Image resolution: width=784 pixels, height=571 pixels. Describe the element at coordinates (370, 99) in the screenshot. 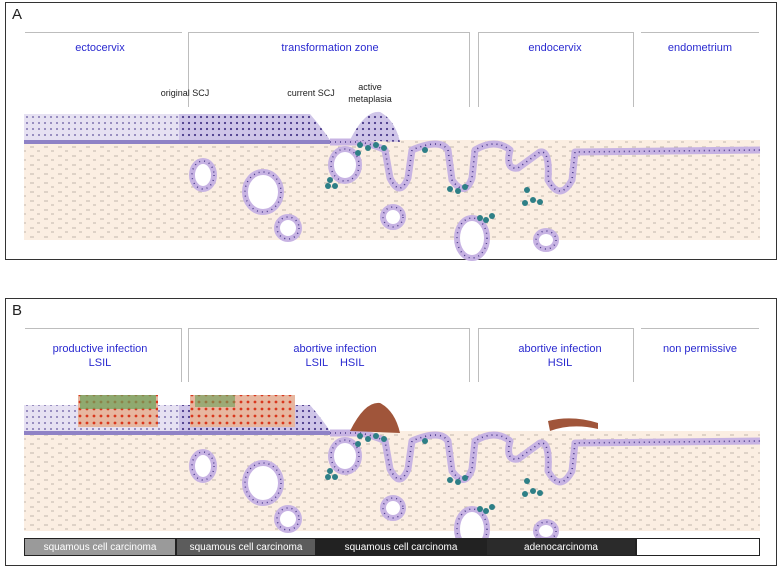

I see `label-active-metaplasia-2: metaplasia` at that location.